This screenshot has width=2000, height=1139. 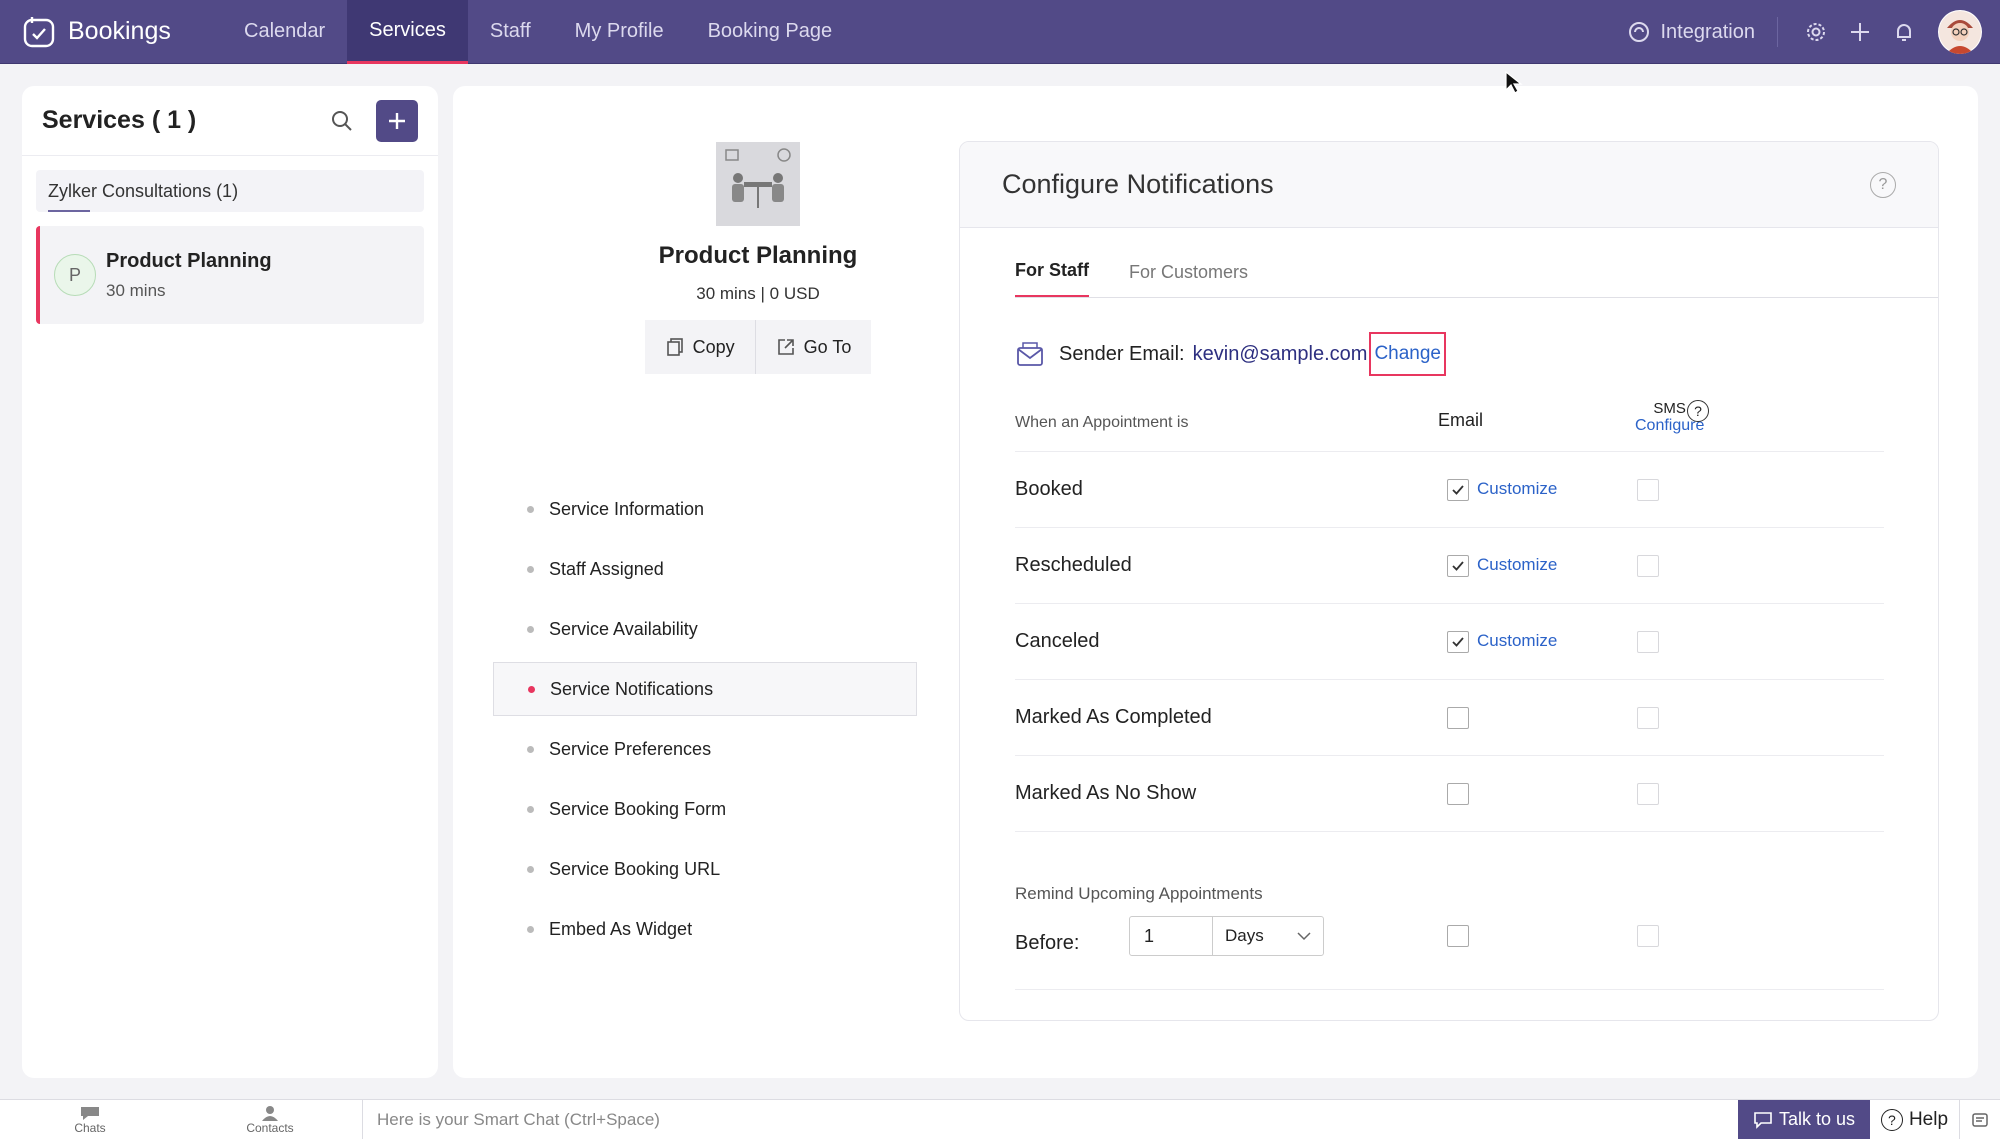 What do you see at coordinates (705, 629) in the screenshot?
I see `menu-service-availability: Service Availability` at bounding box center [705, 629].